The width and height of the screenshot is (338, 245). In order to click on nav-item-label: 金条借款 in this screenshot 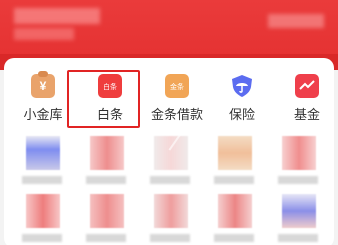, I will do `click(176, 114)`.